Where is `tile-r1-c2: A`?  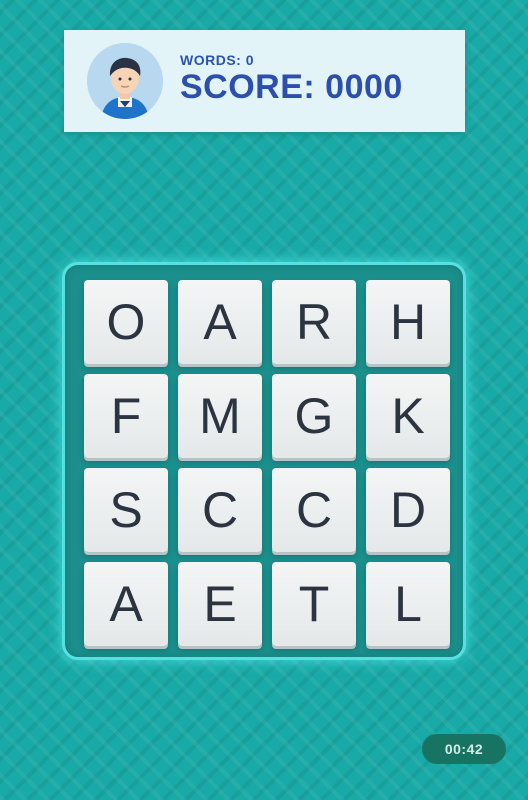
tile-r1-c2: A is located at coordinates (220, 322).